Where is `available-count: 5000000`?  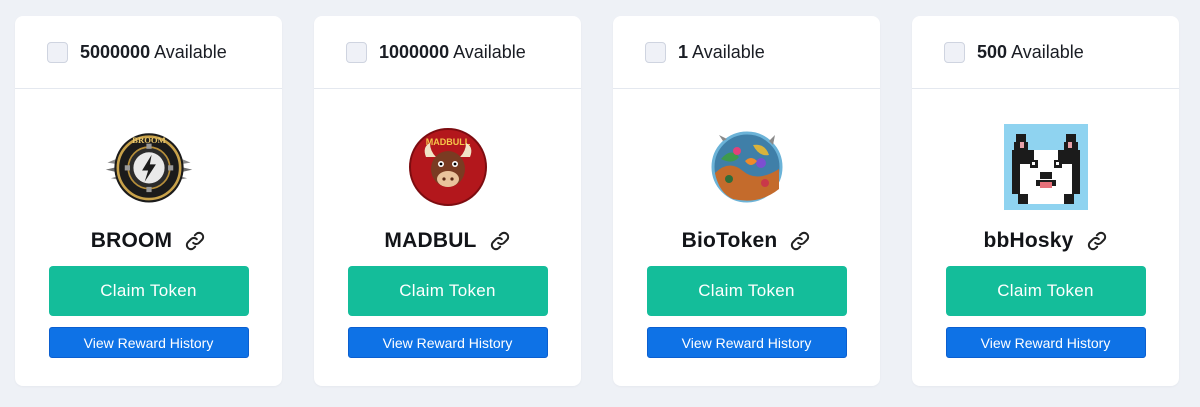
available-count: 5000000 is located at coordinates (115, 51).